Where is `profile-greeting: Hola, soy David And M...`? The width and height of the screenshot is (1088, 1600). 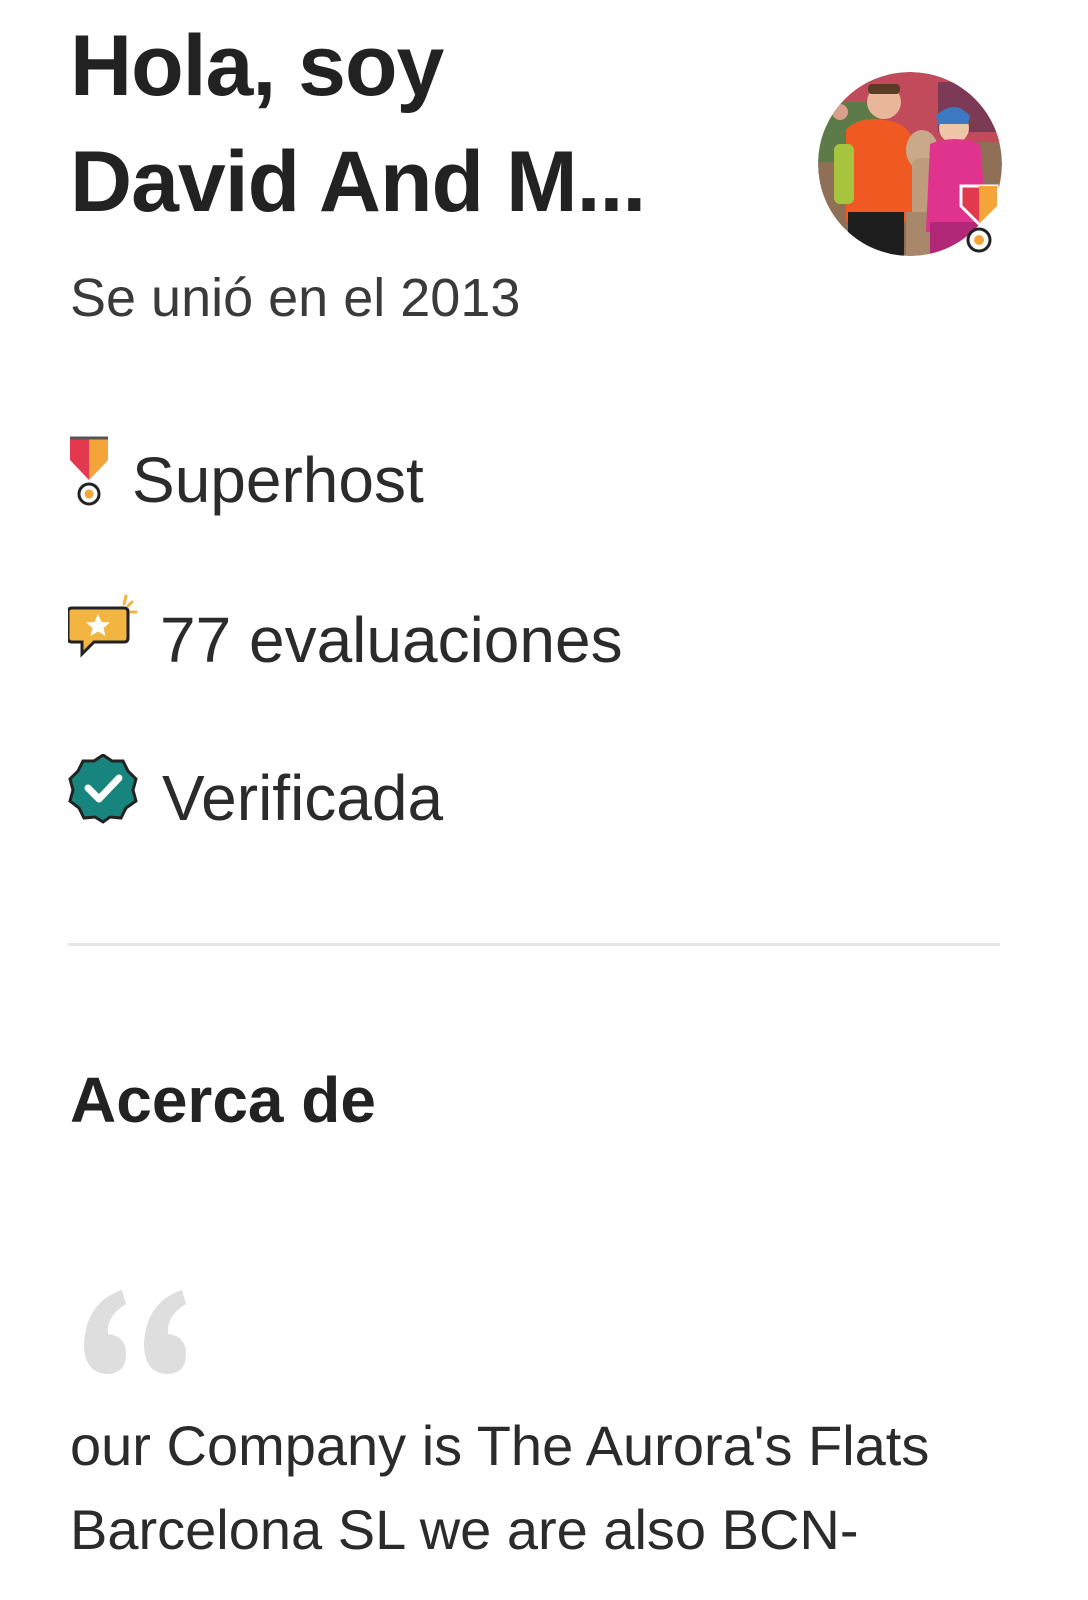 profile-greeting: Hola, soy David And M... is located at coordinates (358, 124).